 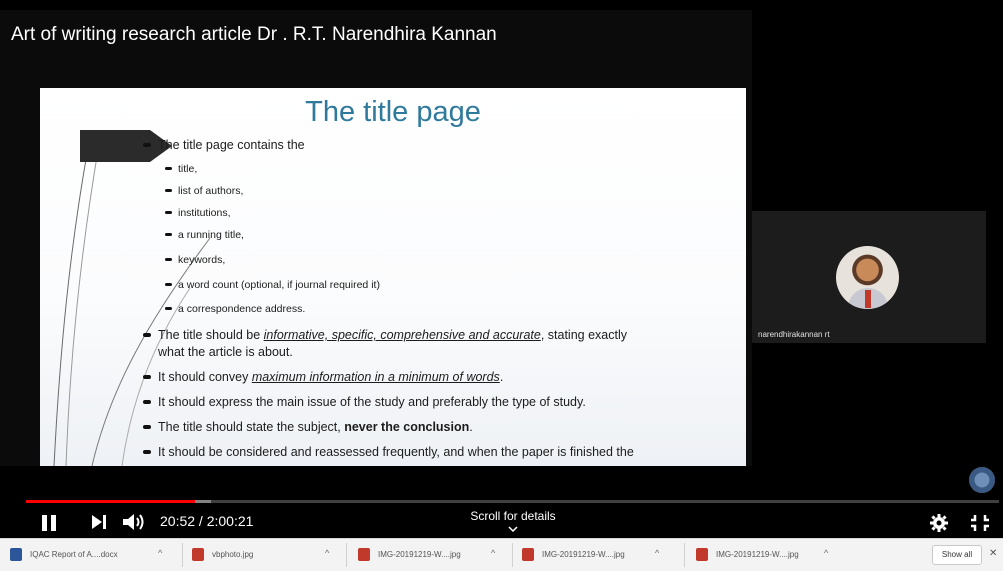 I want to click on exit-fullscreen-icon, so click(x=980, y=523).